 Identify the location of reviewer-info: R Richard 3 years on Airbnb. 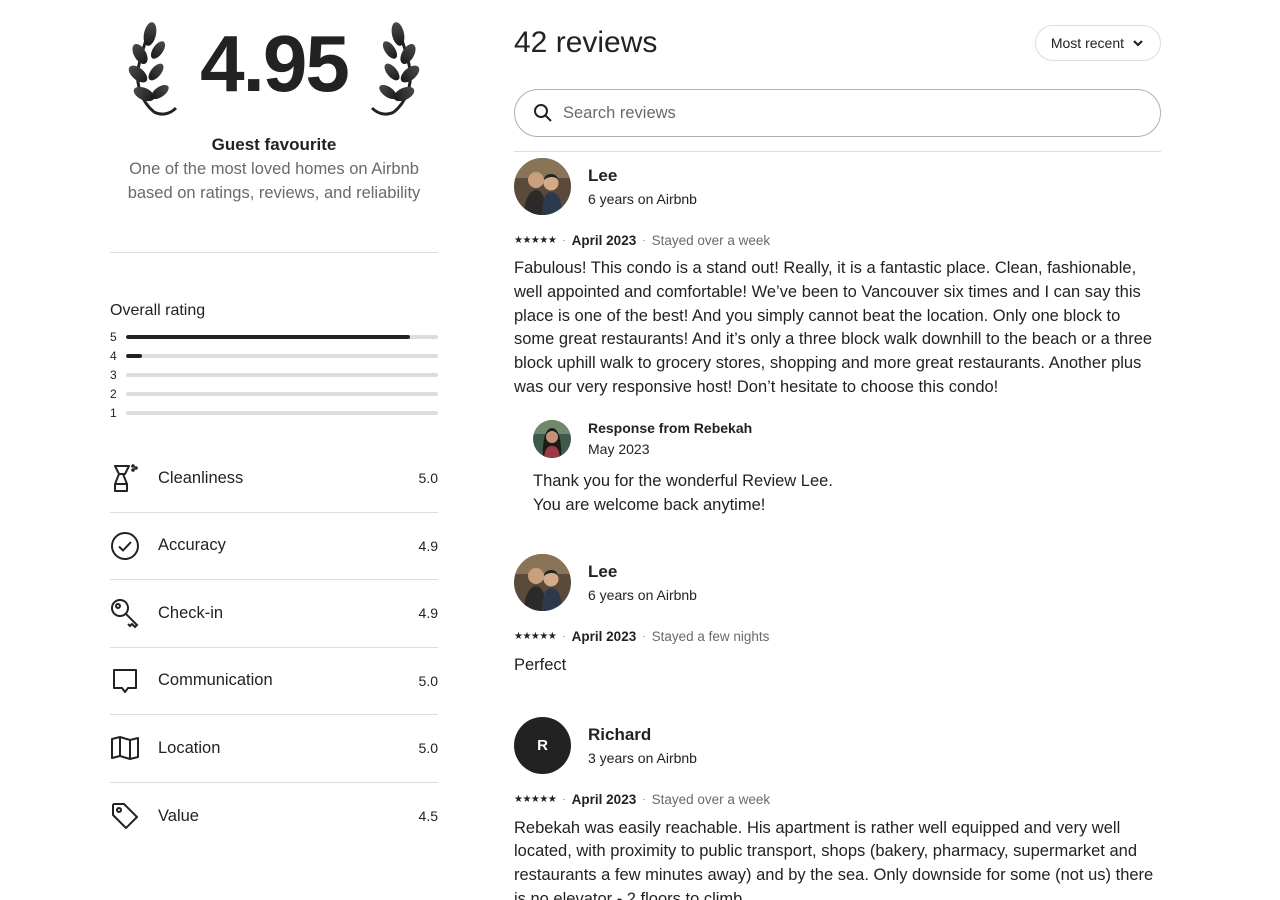
(837, 746).